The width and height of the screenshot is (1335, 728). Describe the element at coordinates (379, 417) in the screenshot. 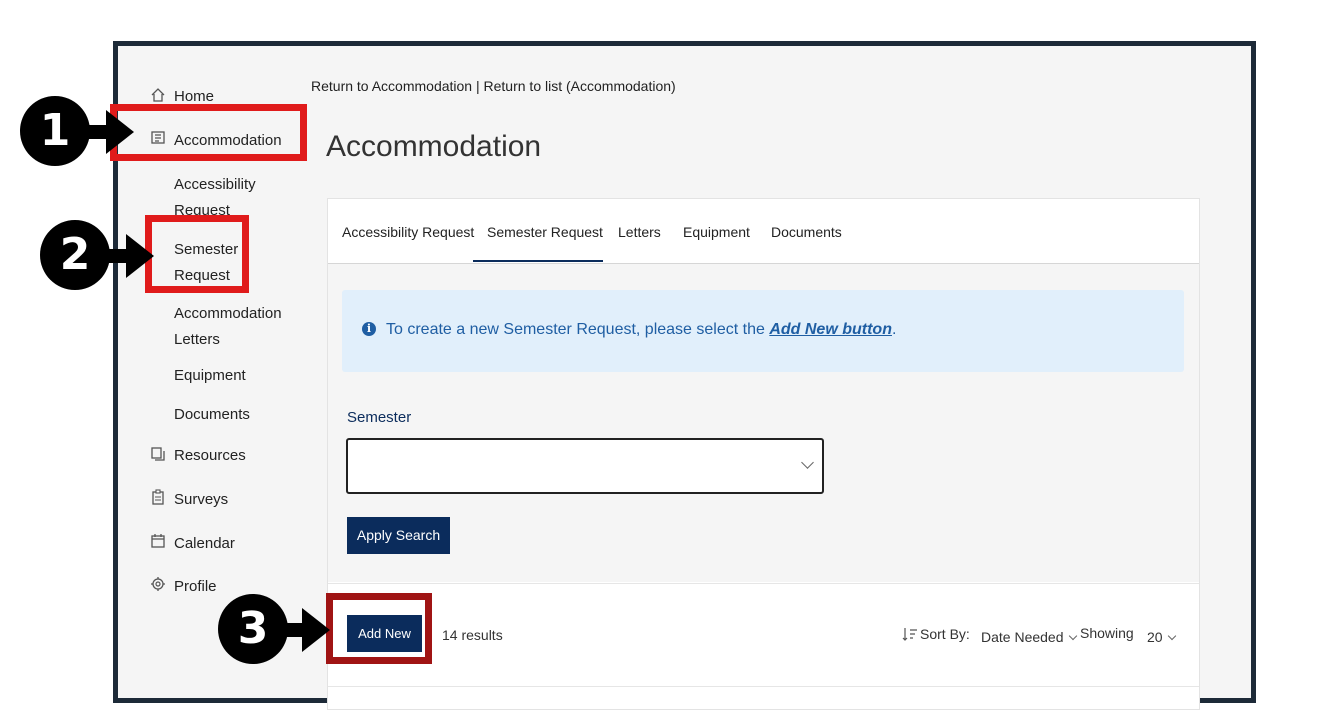

I see `semester-label: Semester` at that location.